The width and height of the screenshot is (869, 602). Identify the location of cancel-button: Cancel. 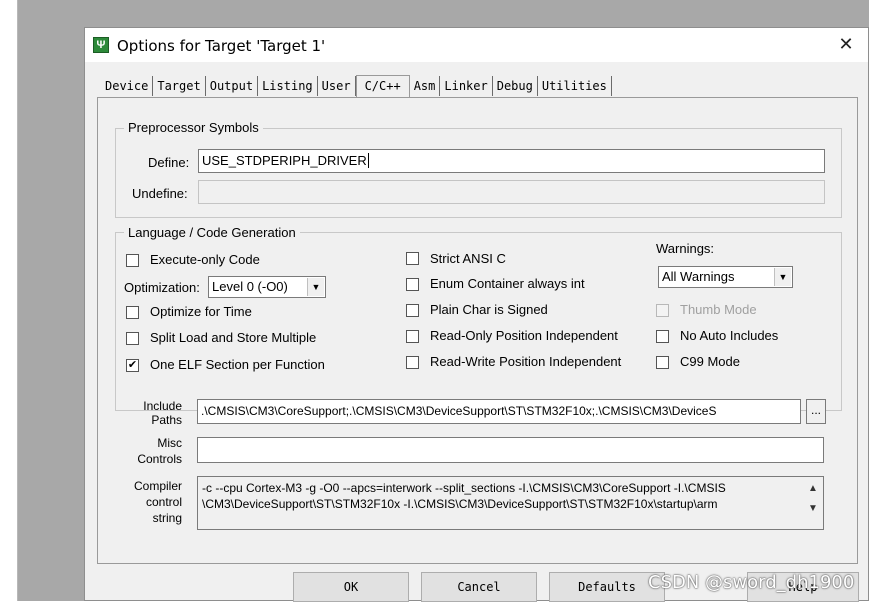
(479, 587).